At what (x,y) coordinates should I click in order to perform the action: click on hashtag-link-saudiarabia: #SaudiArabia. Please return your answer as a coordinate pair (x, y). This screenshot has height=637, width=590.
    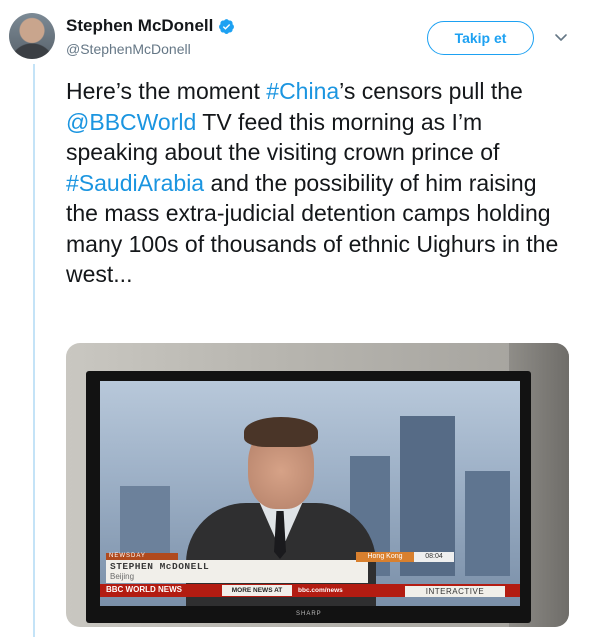
    Looking at the image, I should click on (135, 183).